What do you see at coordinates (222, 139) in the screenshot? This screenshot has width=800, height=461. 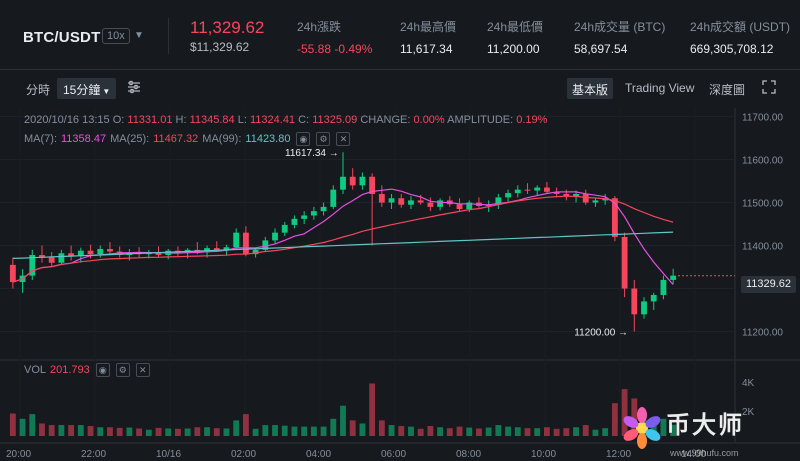 I see `ma99-label: MA(99):` at bounding box center [222, 139].